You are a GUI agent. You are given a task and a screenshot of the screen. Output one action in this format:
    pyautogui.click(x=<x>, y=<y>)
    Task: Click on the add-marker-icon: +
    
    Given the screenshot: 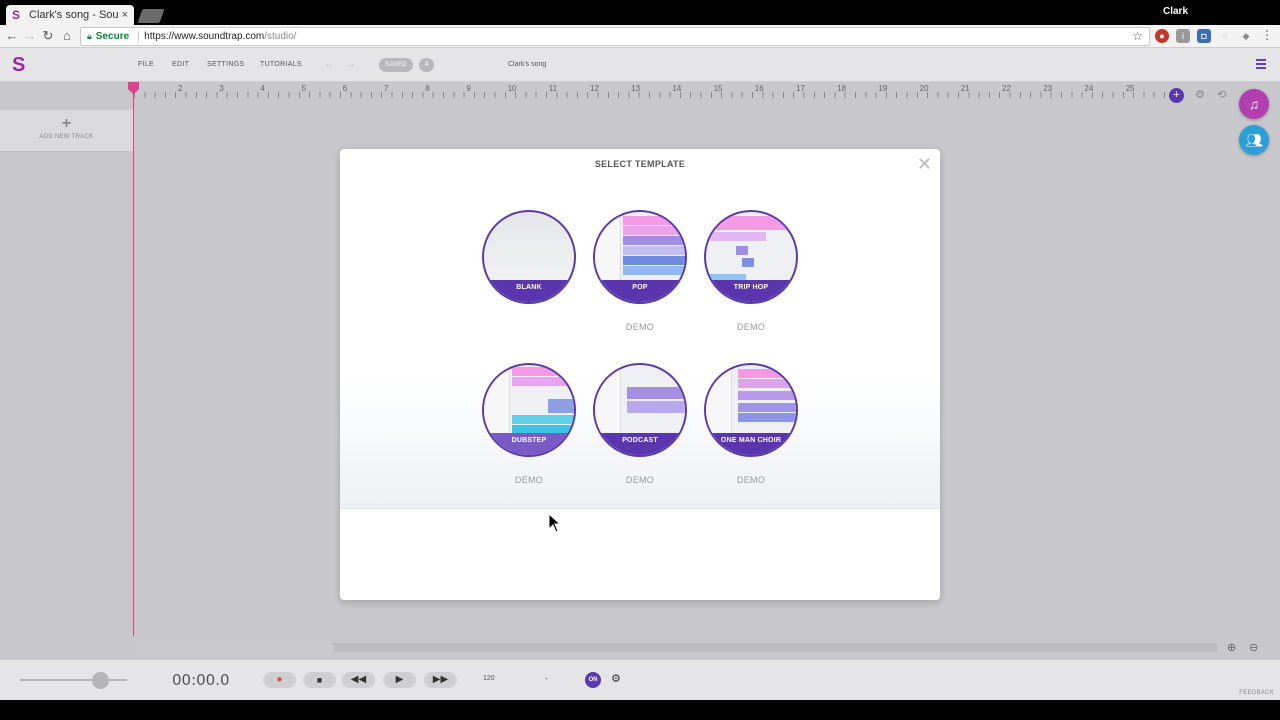 What is the action you would take?
    pyautogui.click(x=1176, y=95)
    